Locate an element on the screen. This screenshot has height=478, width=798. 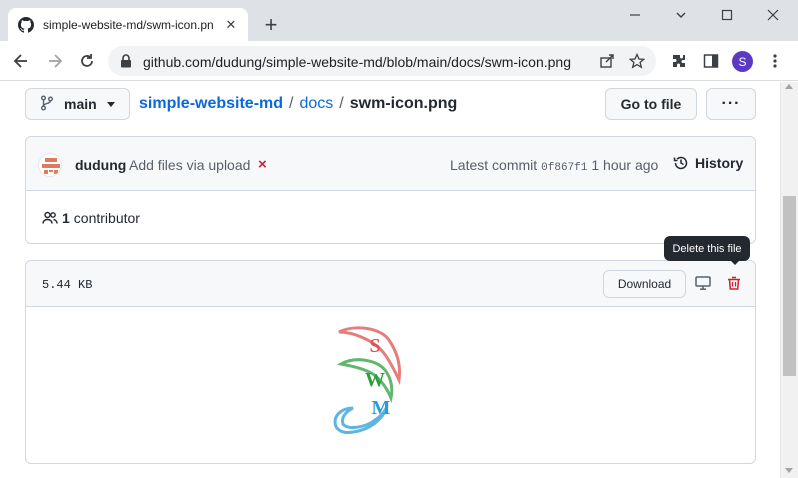
download-button: Download is located at coordinates (644, 284).